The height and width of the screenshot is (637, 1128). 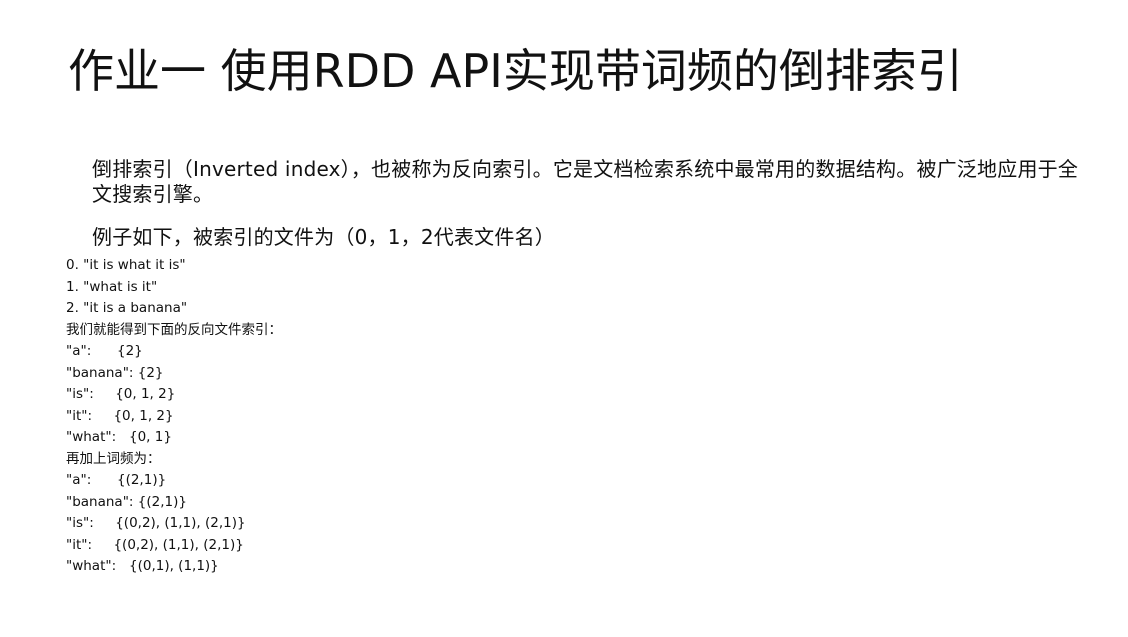 I want to click on example-line: "what": {(0,1), (1,1)}, so click(x=142, y=566).